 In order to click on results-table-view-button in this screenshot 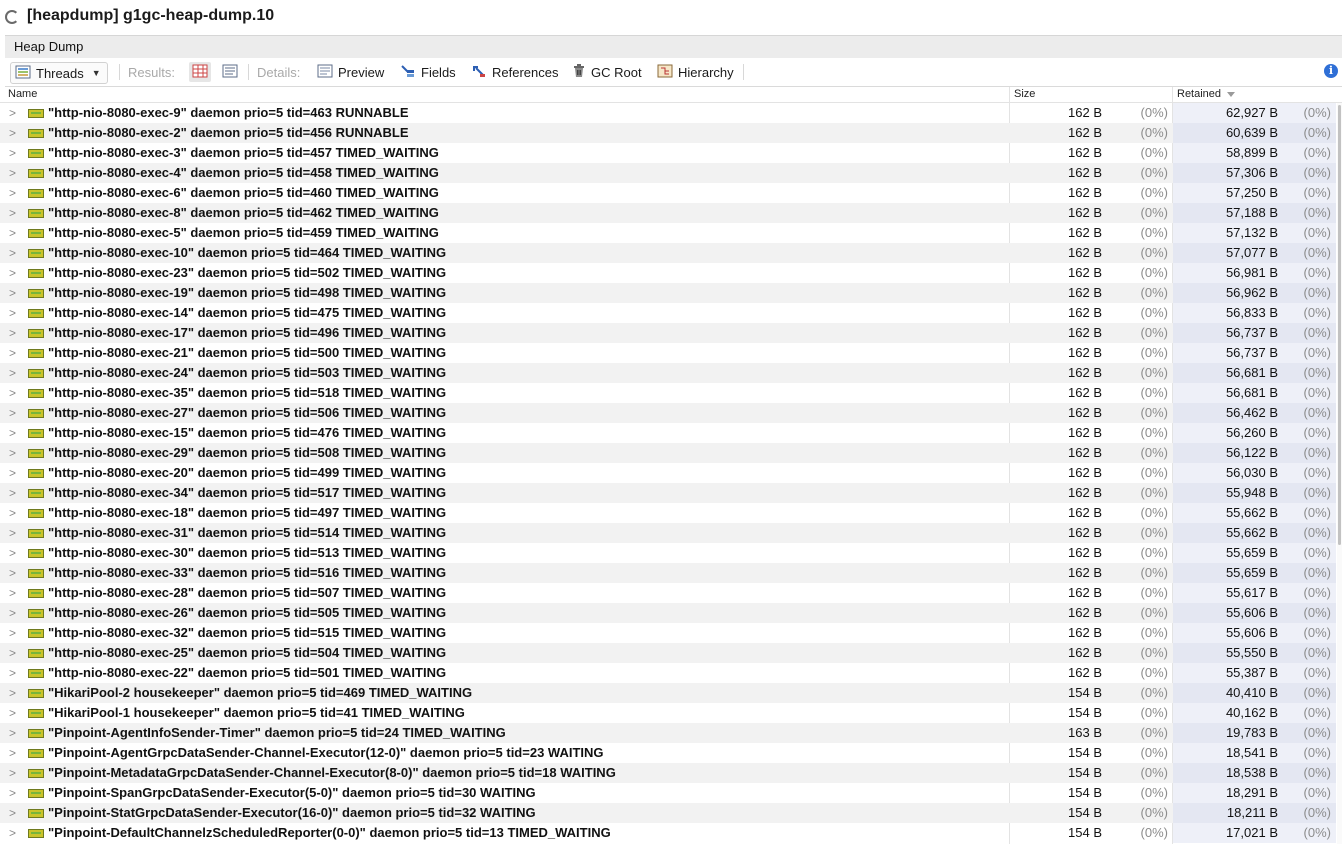, I will do `click(200, 72)`.